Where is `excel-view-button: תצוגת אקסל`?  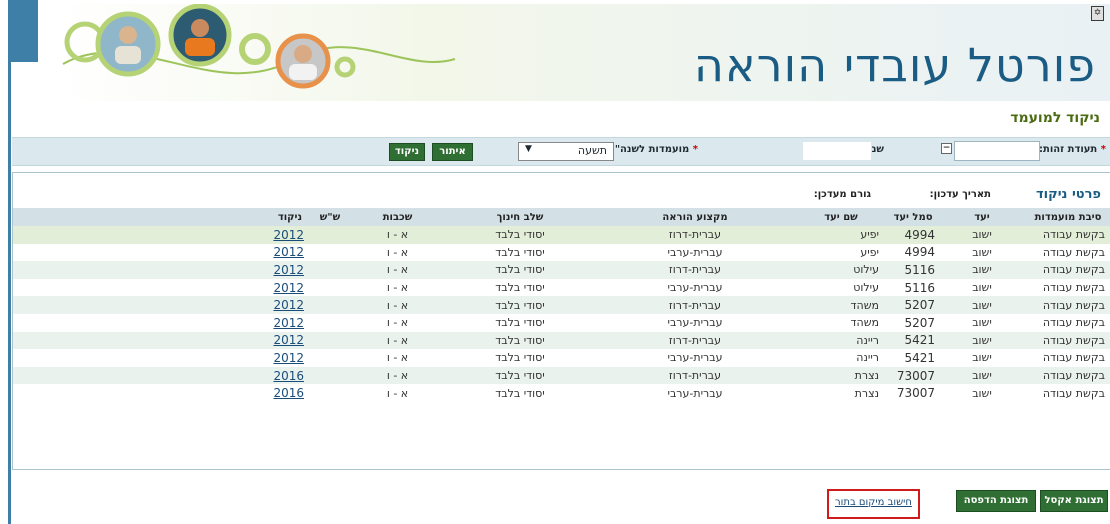 excel-view-button: תצוגת אקסל is located at coordinates (1074, 501).